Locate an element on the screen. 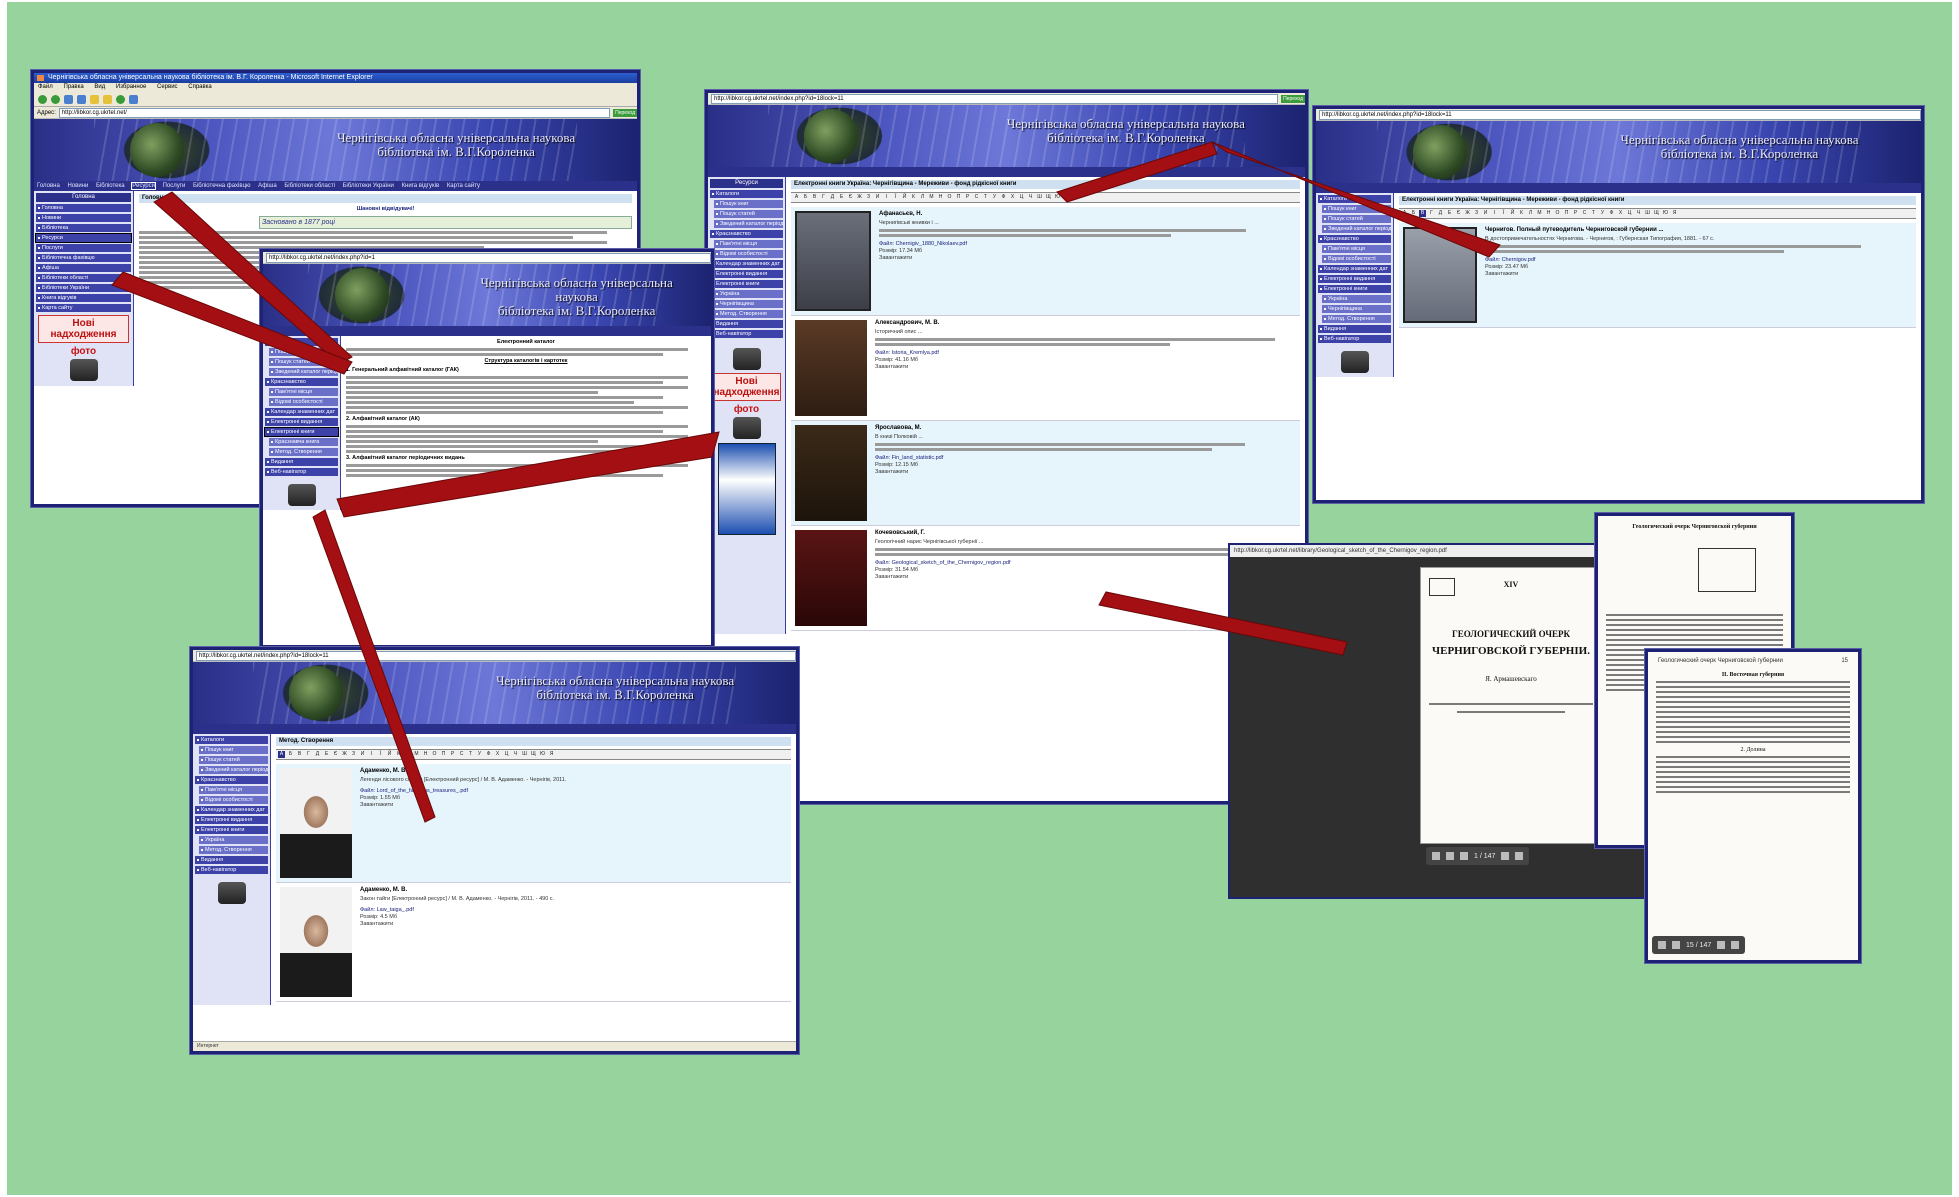 Image resolution: width=1959 pixels, height=1197 pixels. arrow-ebooks-to-record is located at coordinates (1137, 172).